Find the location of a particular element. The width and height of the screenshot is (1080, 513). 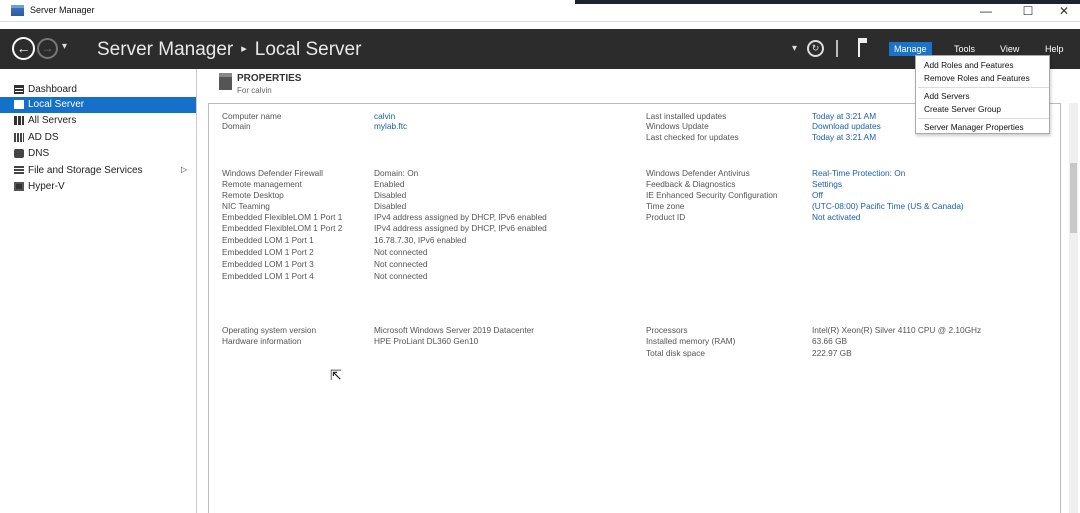

last-installed-value: Today at 3:21 AM is located at coordinates (844, 116).